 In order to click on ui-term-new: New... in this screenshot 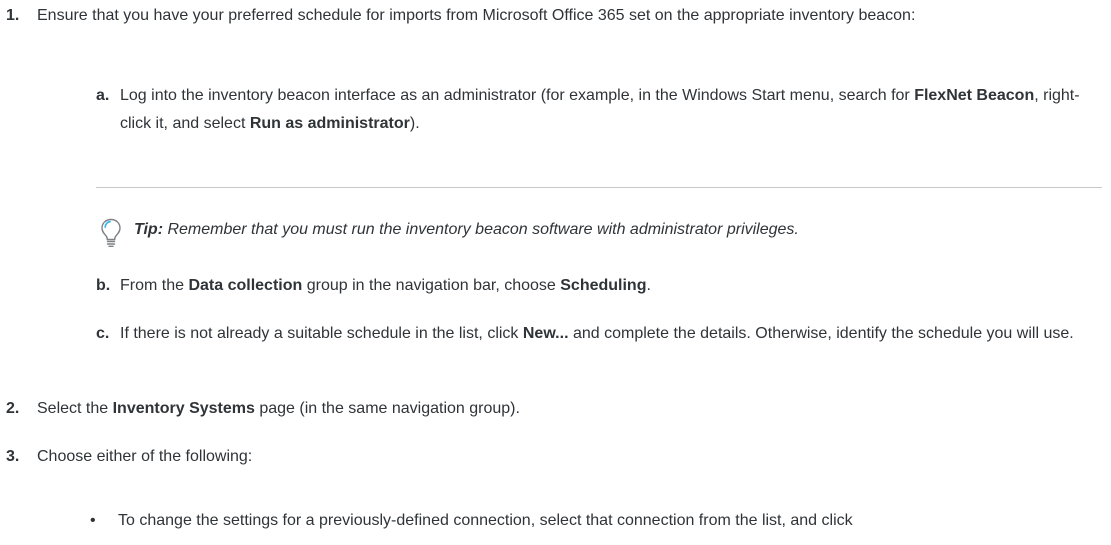, I will do `click(545, 333)`.